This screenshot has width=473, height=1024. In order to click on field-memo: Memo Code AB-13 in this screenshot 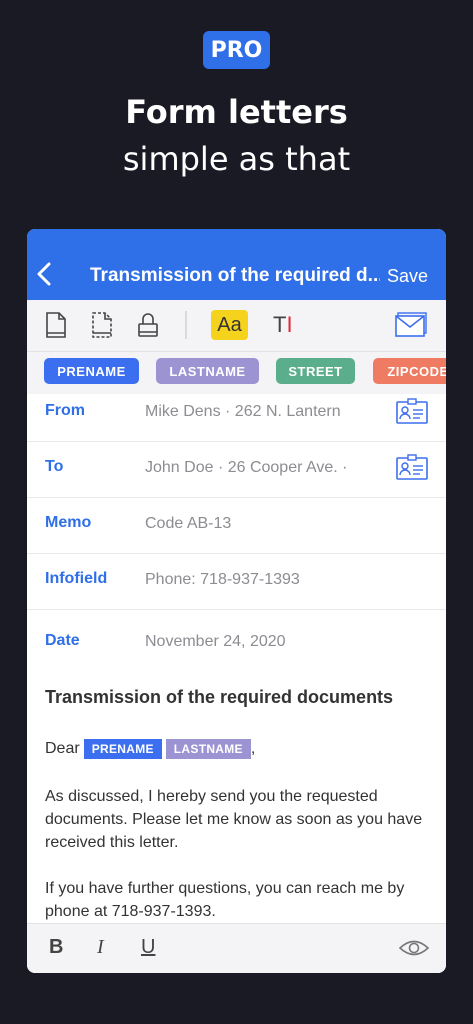, I will do `click(236, 526)`.